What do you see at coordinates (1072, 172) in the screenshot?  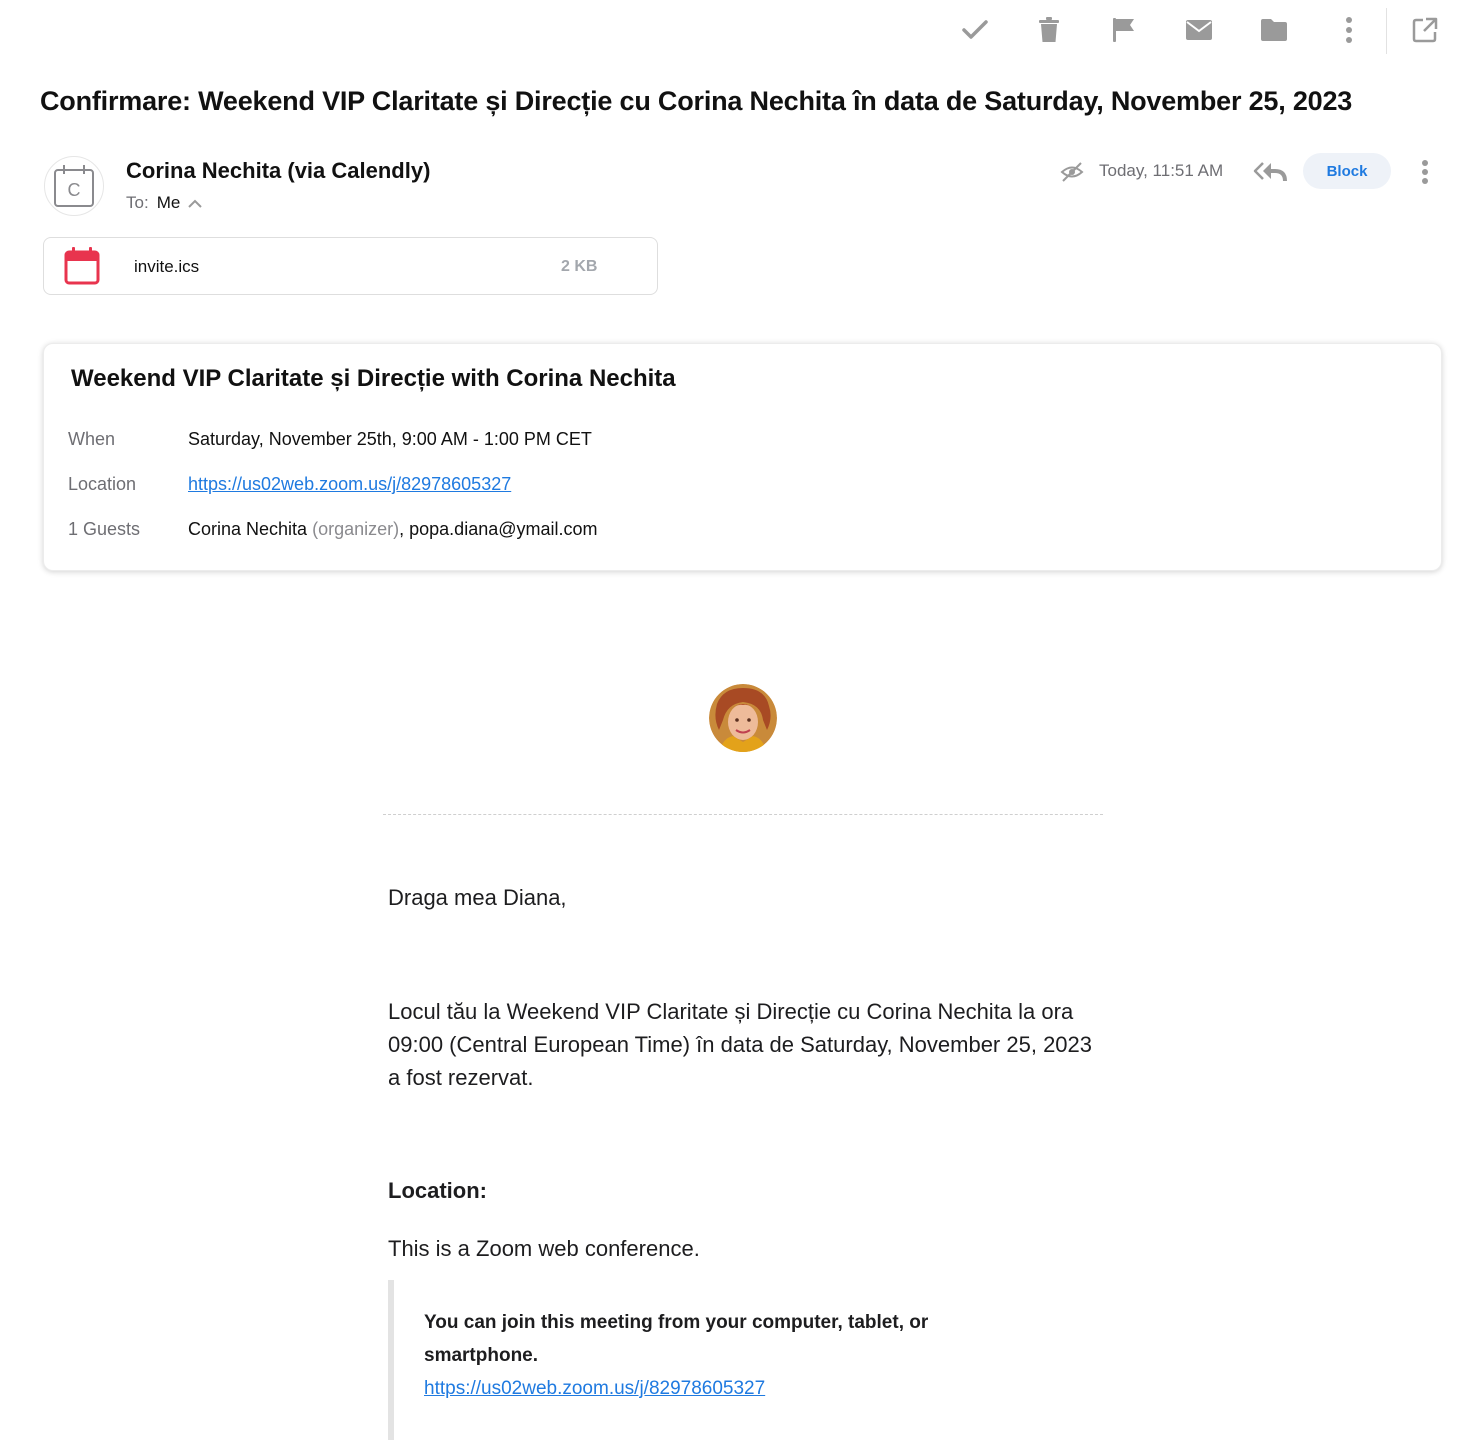 I see `tracker-blocked-icon` at bounding box center [1072, 172].